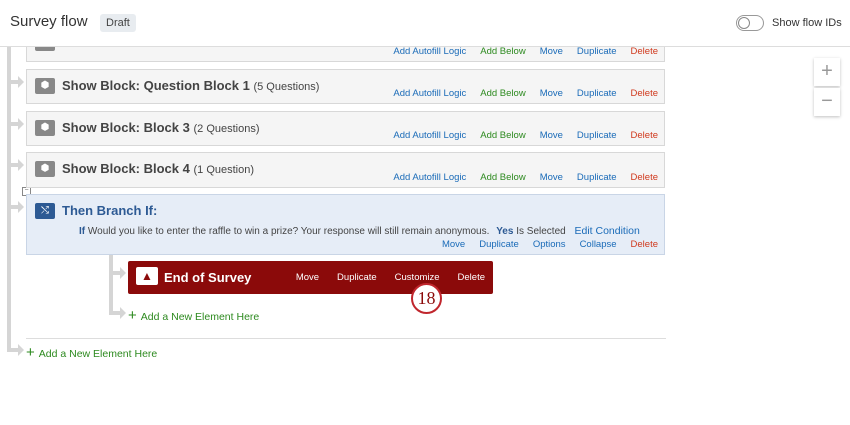 Image resolution: width=850 pixels, height=425 pixels. Describe the element at coordinates (417, 277) in the screenshot. I see `customize-link: Customize` at that location.